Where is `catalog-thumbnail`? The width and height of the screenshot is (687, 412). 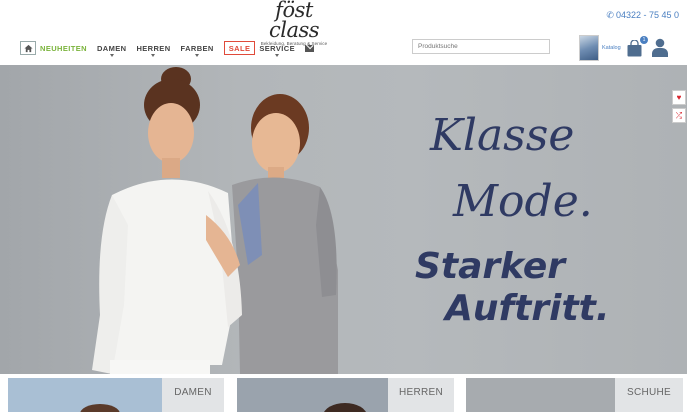 catalog-thumbnail is located at coordinates (589, 48).